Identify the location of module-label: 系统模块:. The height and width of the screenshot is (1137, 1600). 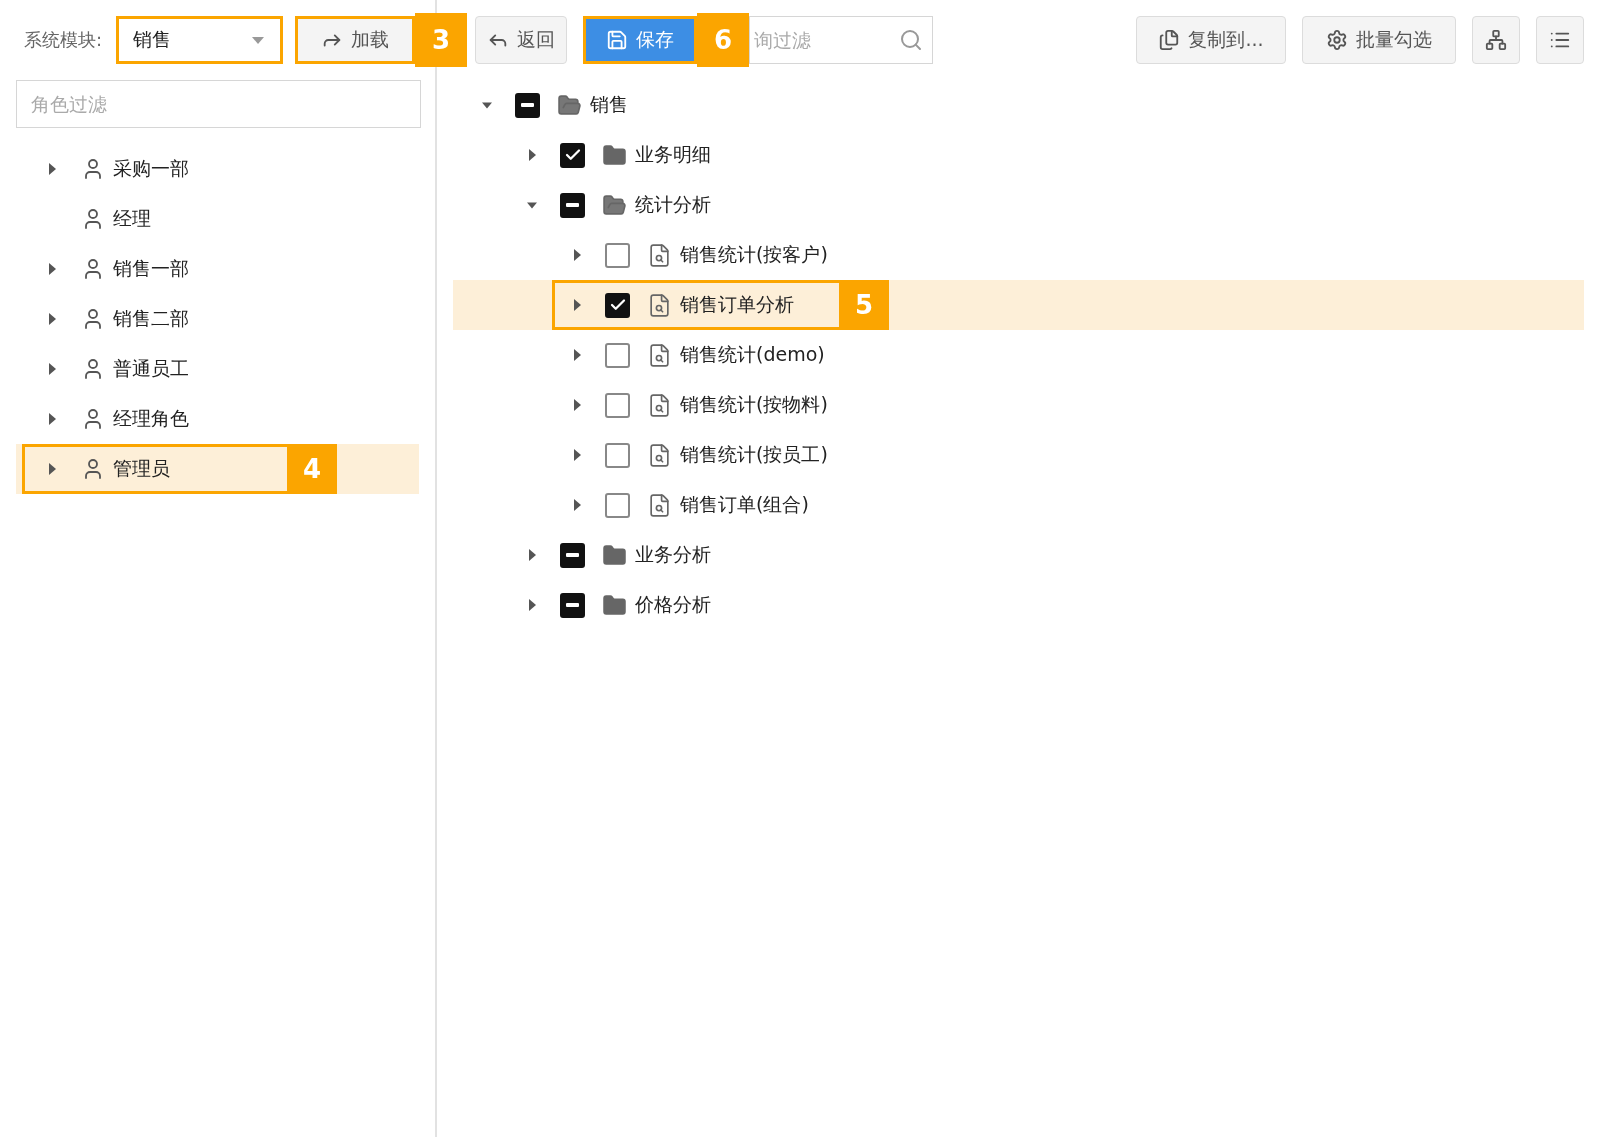
(63, 40).